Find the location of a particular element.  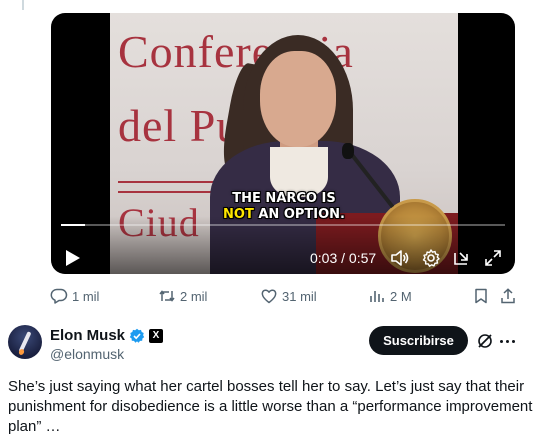

caption-line-1: THE NARCO IS is located at coordinates (284, 198).